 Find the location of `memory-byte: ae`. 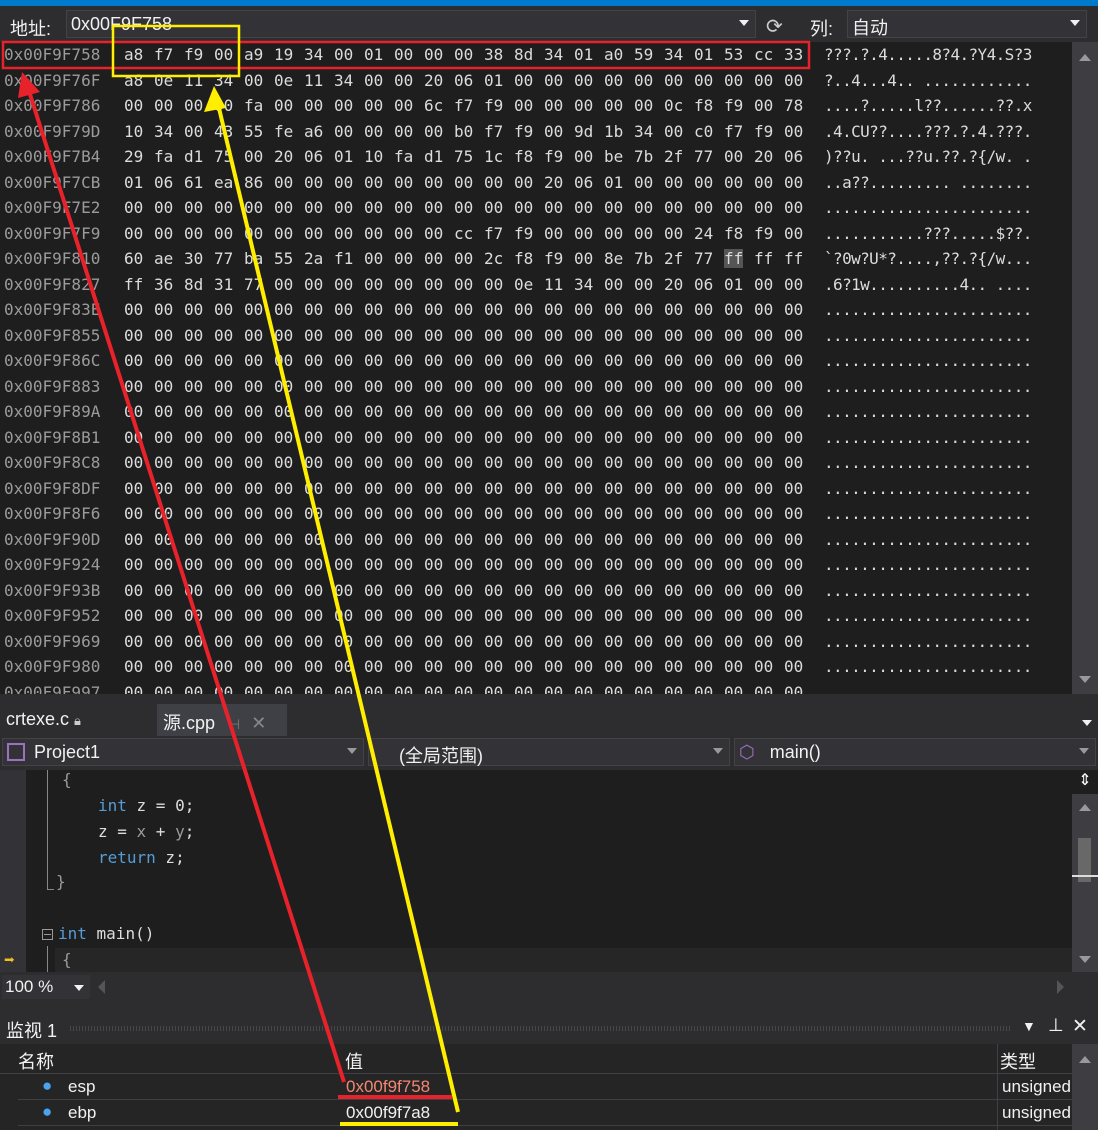

memory-byte: ae is located at coordinates (163, 258).